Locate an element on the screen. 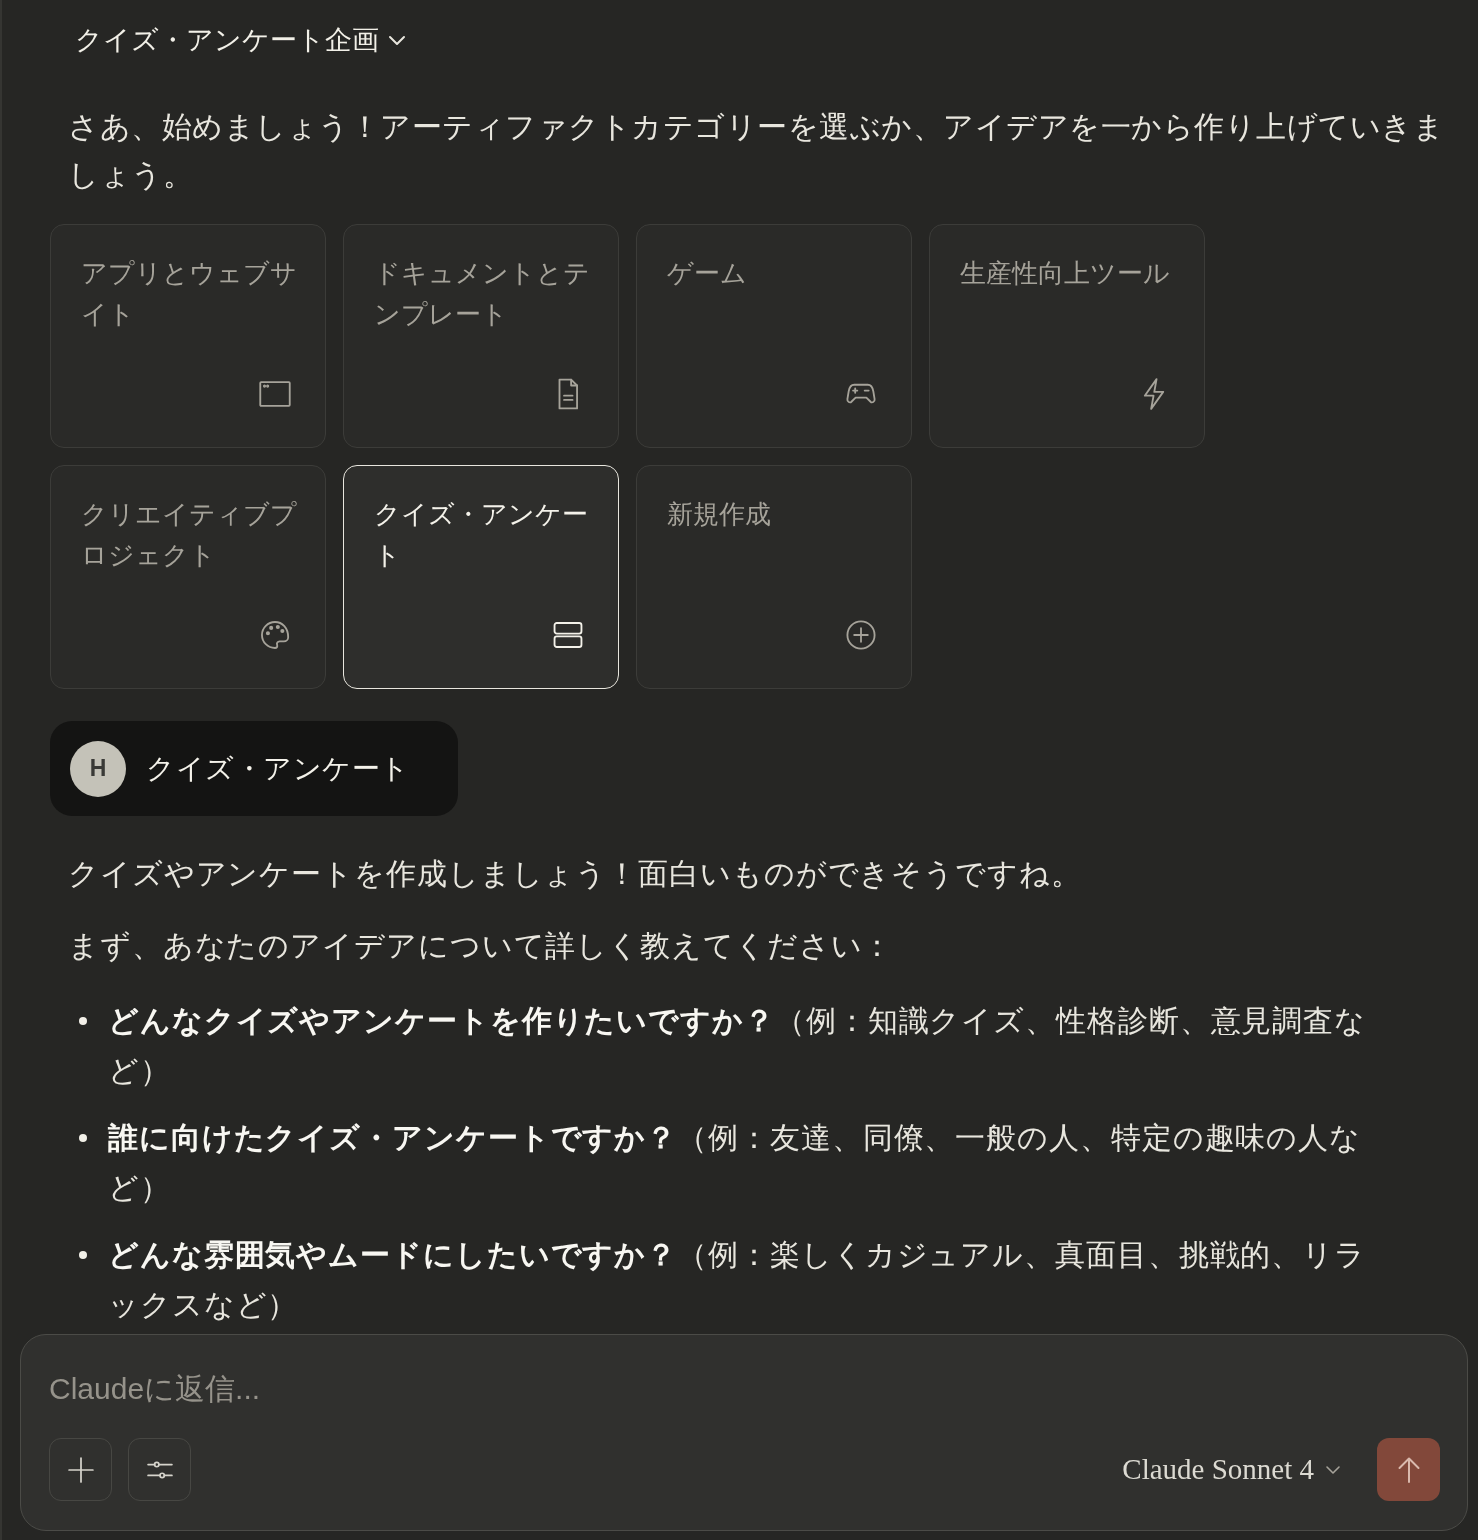  bullet-text: 誰に向けたクイズ・アンケートですか？（例：友達、同僚、一般の人、特定の趣味の人など） is located at coordinates (735, 1163).